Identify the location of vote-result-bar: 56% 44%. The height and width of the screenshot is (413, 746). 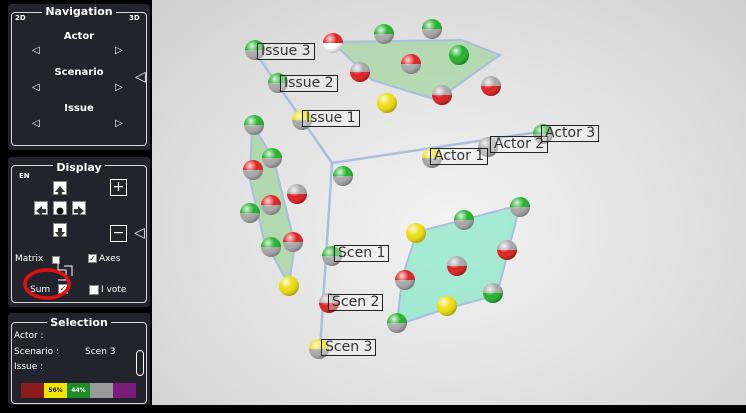
(78, 390).